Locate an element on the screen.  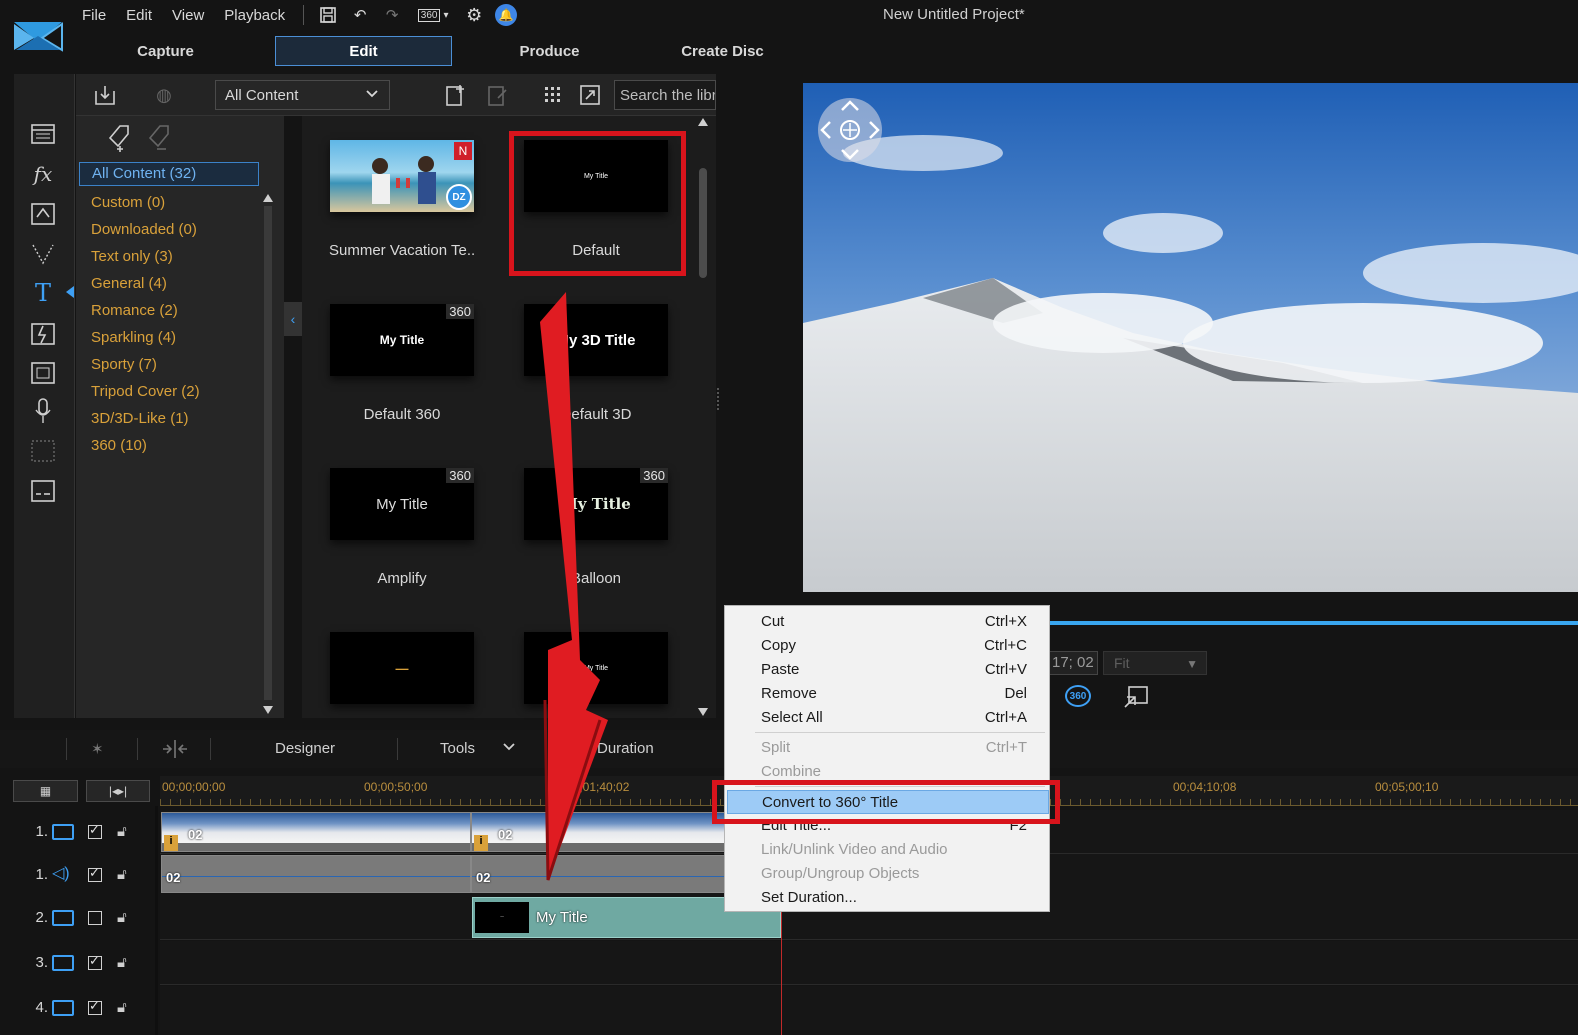
split-tool-icon is located at coordinates (175, 751).